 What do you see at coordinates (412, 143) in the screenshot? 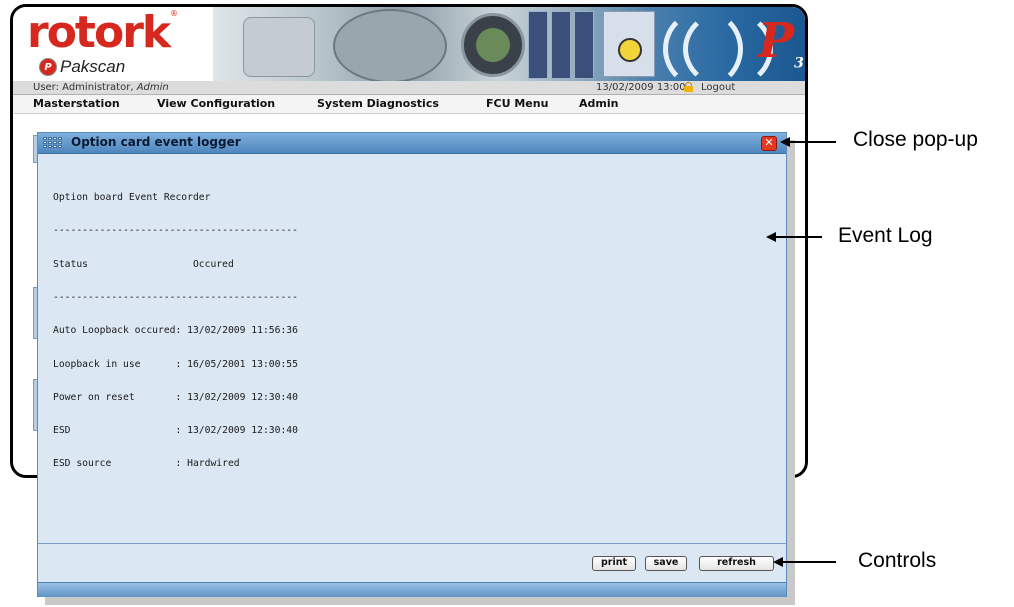
I see `dialog-title-bar: Option card event logger ✕` at bounding box center [412, 143].